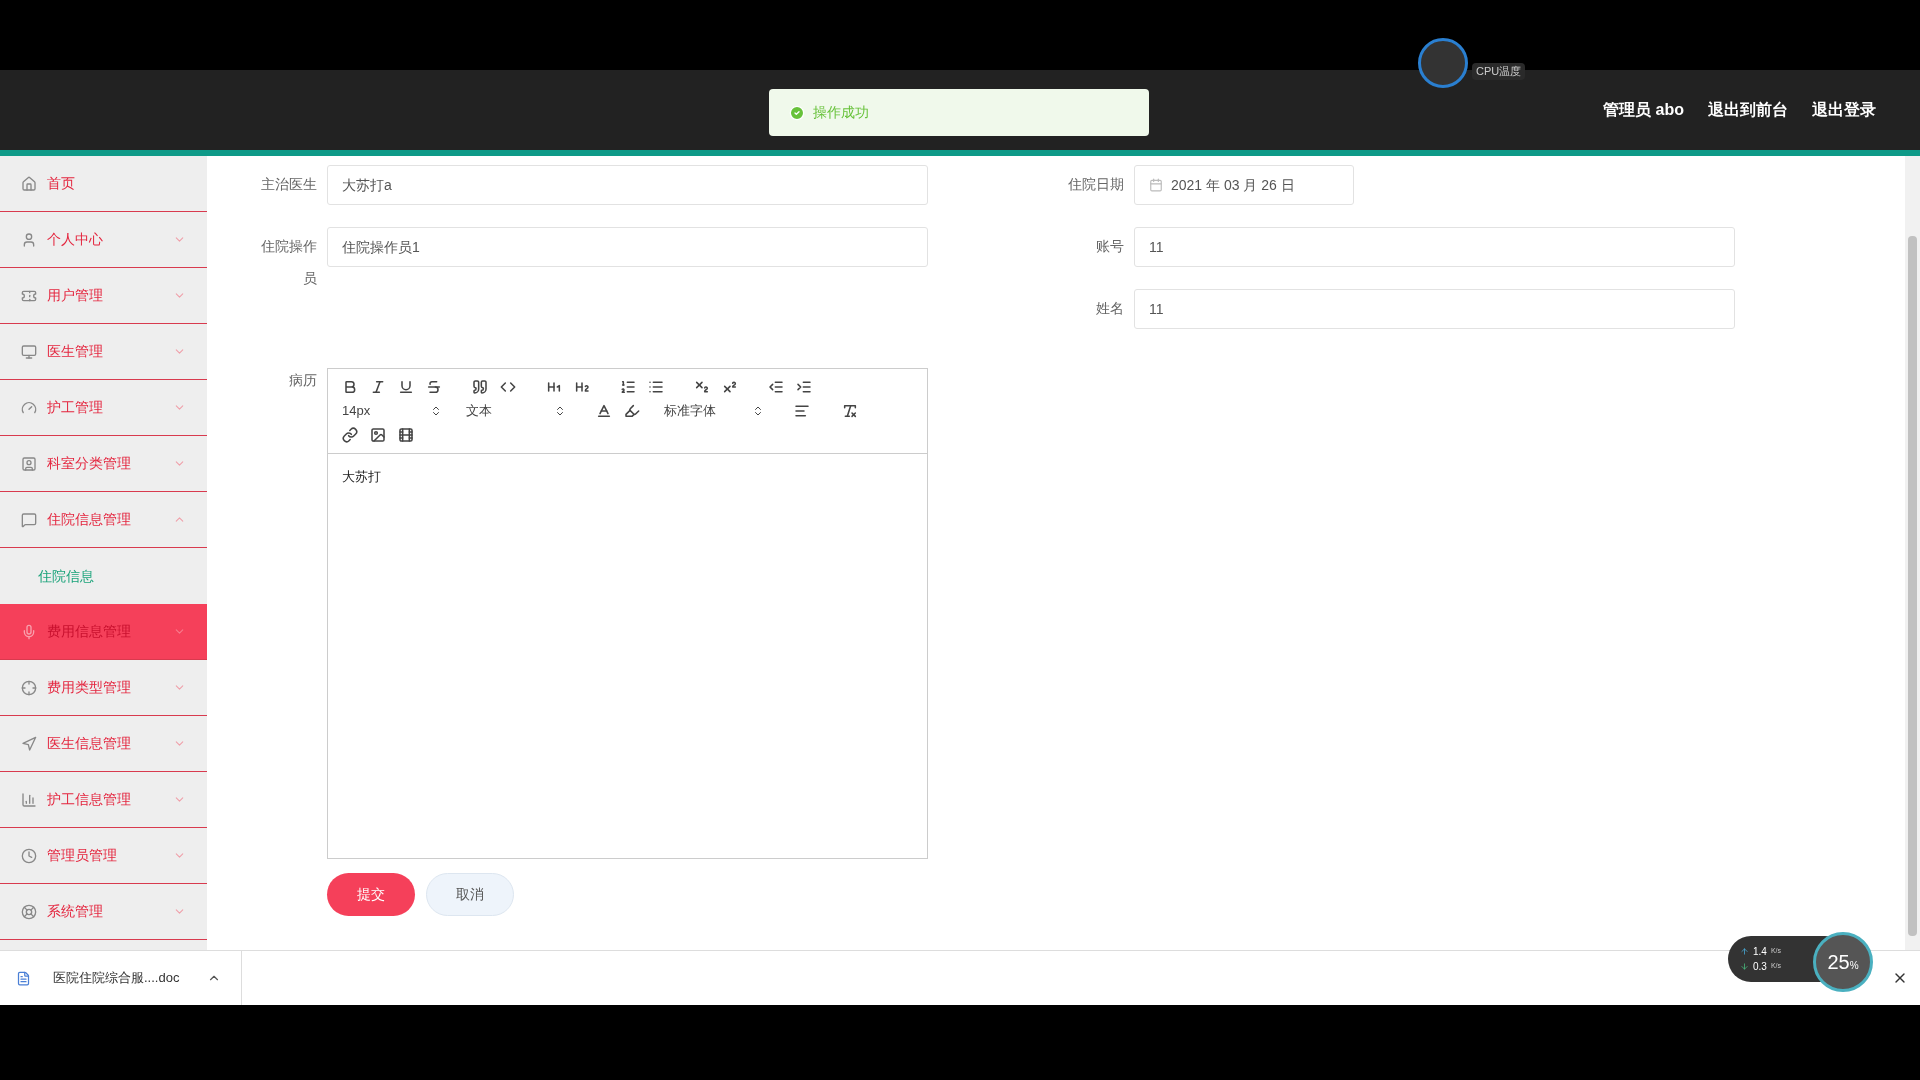  I want to click on clear-format-icon, so click(850, 410).